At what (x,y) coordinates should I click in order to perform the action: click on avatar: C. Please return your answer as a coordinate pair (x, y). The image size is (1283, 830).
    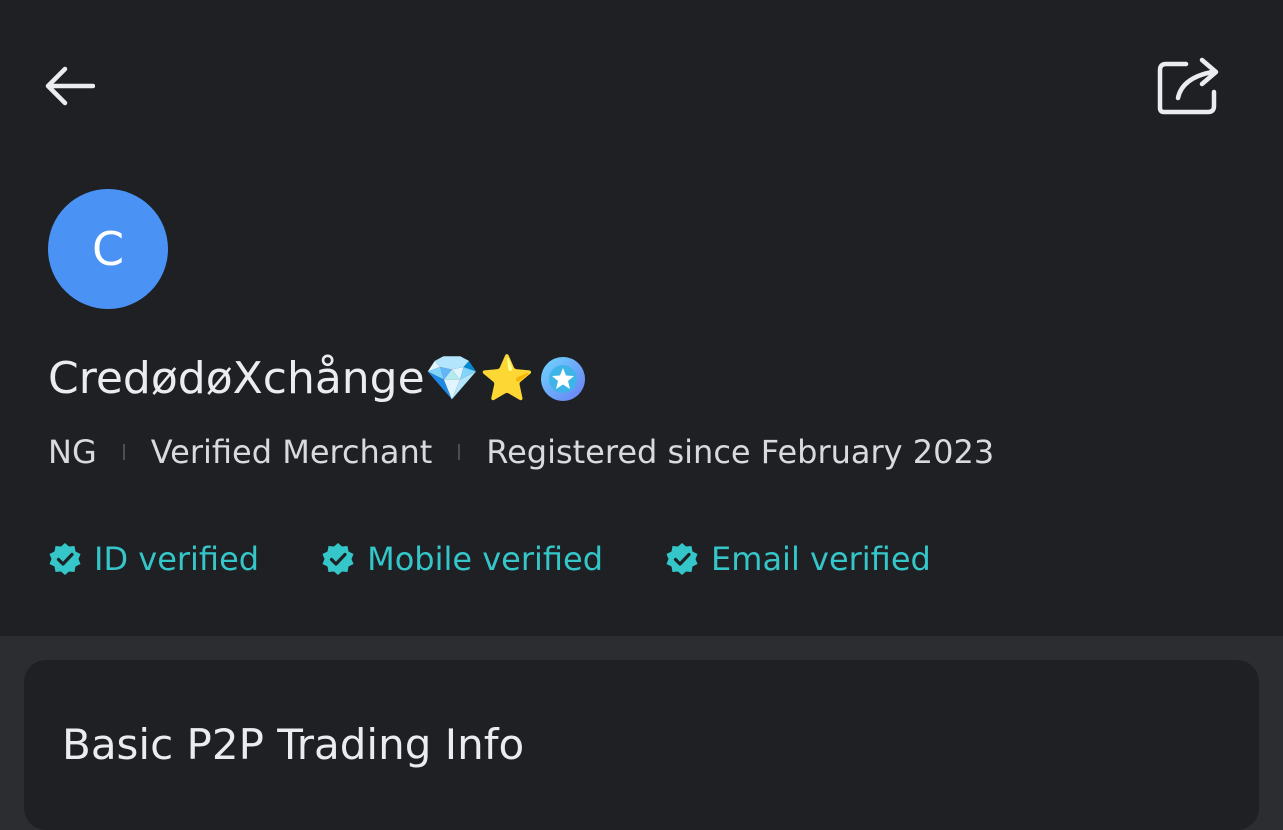
    Looking at the image, I should click on (108, 249).